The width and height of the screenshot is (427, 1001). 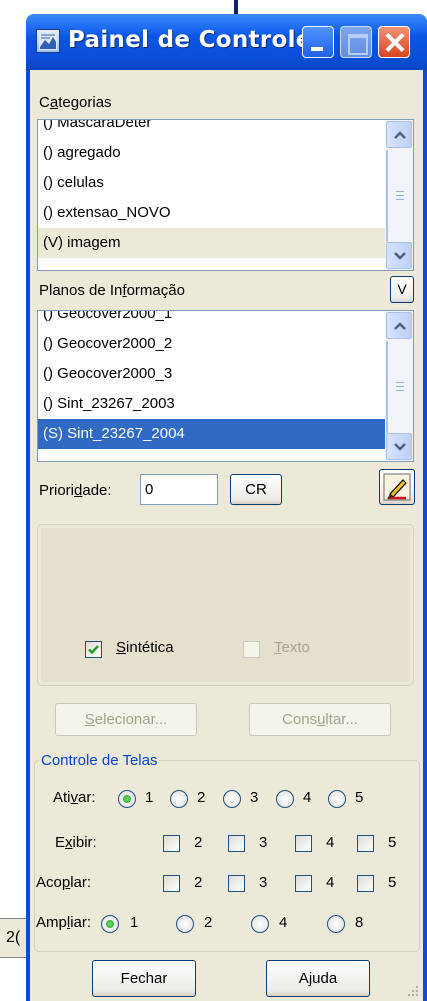 I want to click on list-item-imagem: (V) imagem, so click(x=212, y=243).